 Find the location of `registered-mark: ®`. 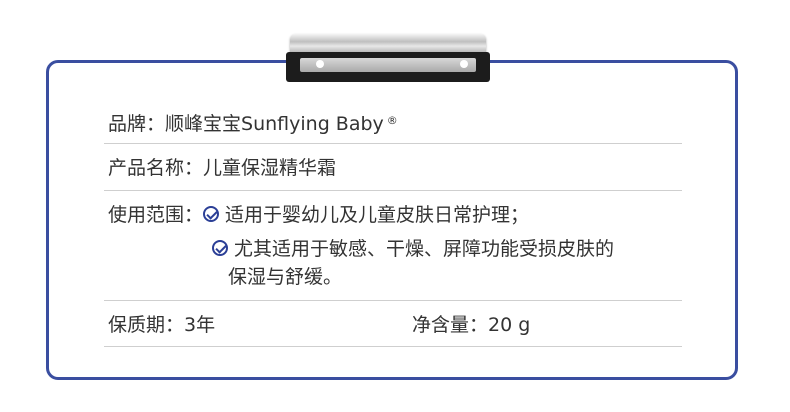

registered-mark: ® is located at coordinates (392, 120).